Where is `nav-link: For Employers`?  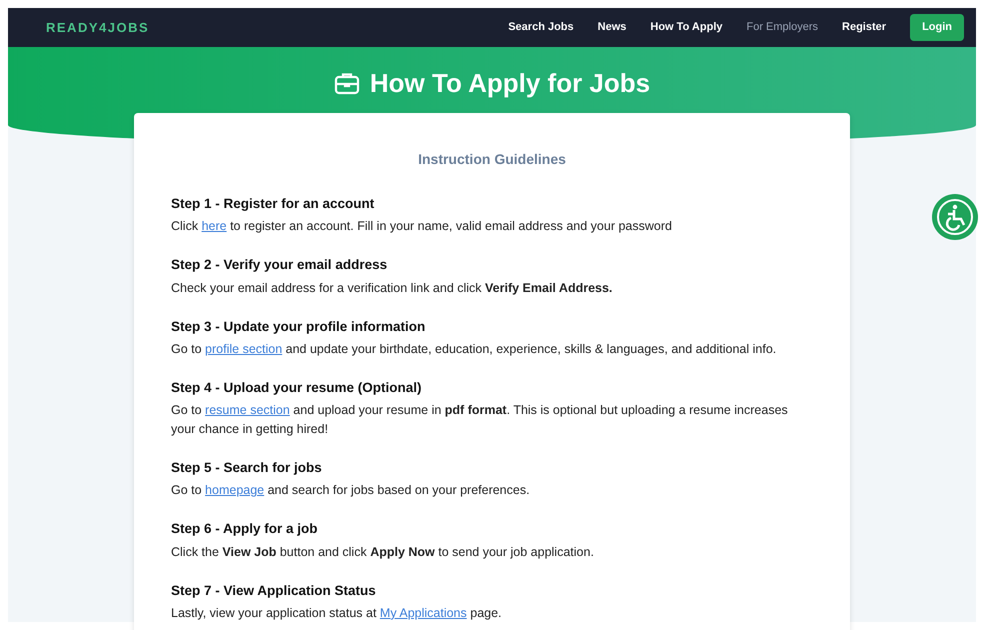
nav-link: For Employers is located at coordinates (782, 27).